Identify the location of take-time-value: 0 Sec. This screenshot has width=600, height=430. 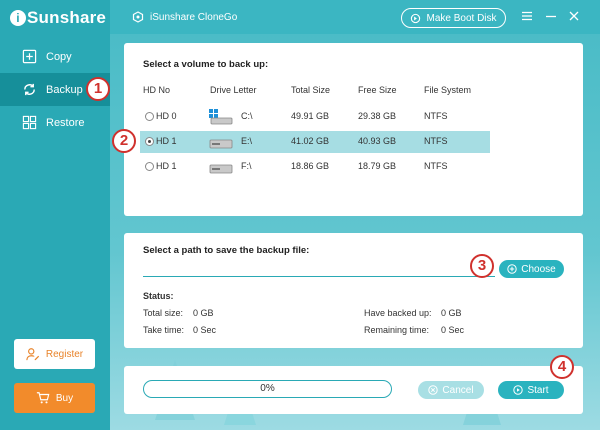
(205, 330).